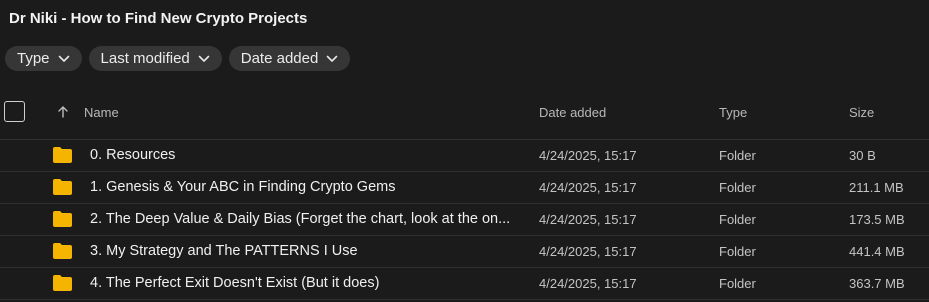  Describe the element at coordinates (464, 118) in the screenshot. I see `table-header: Name Date added Type Size` at that location.